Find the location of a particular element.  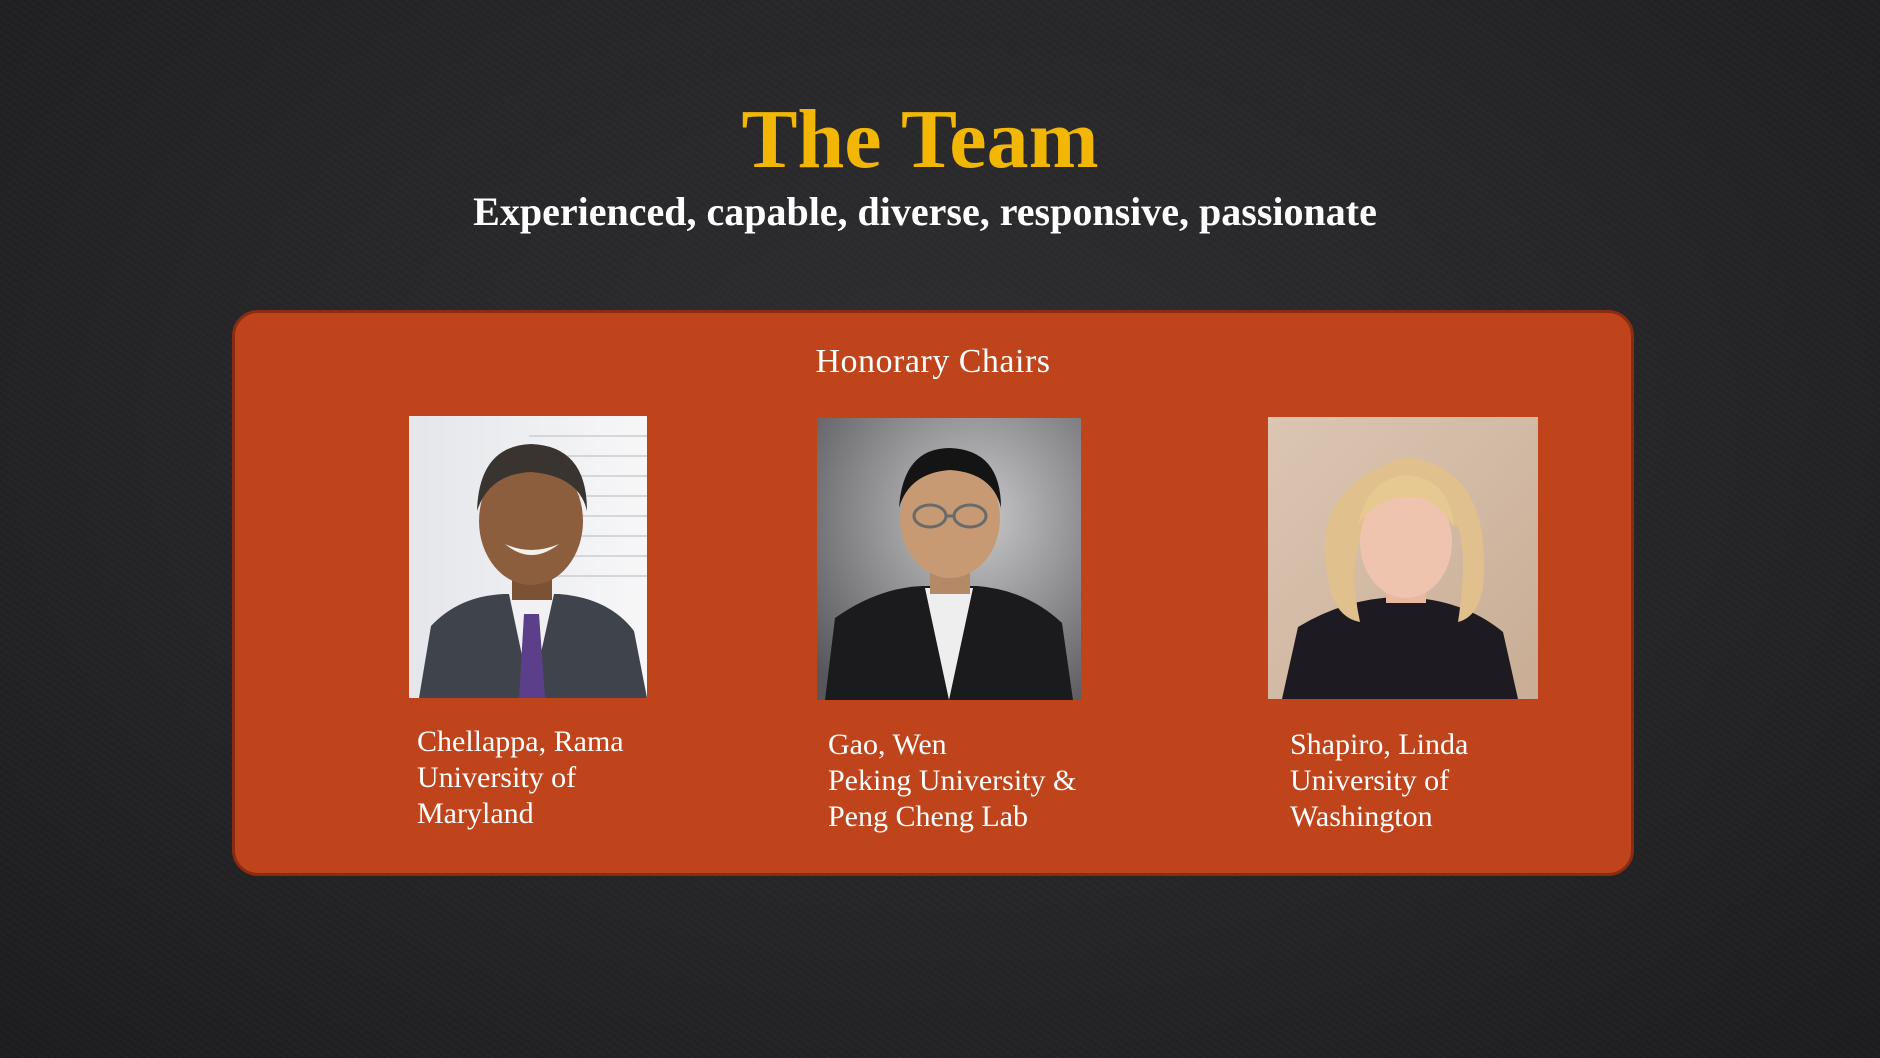

member-affiliation-line: Peking University & is located at coordinates (952, 780).